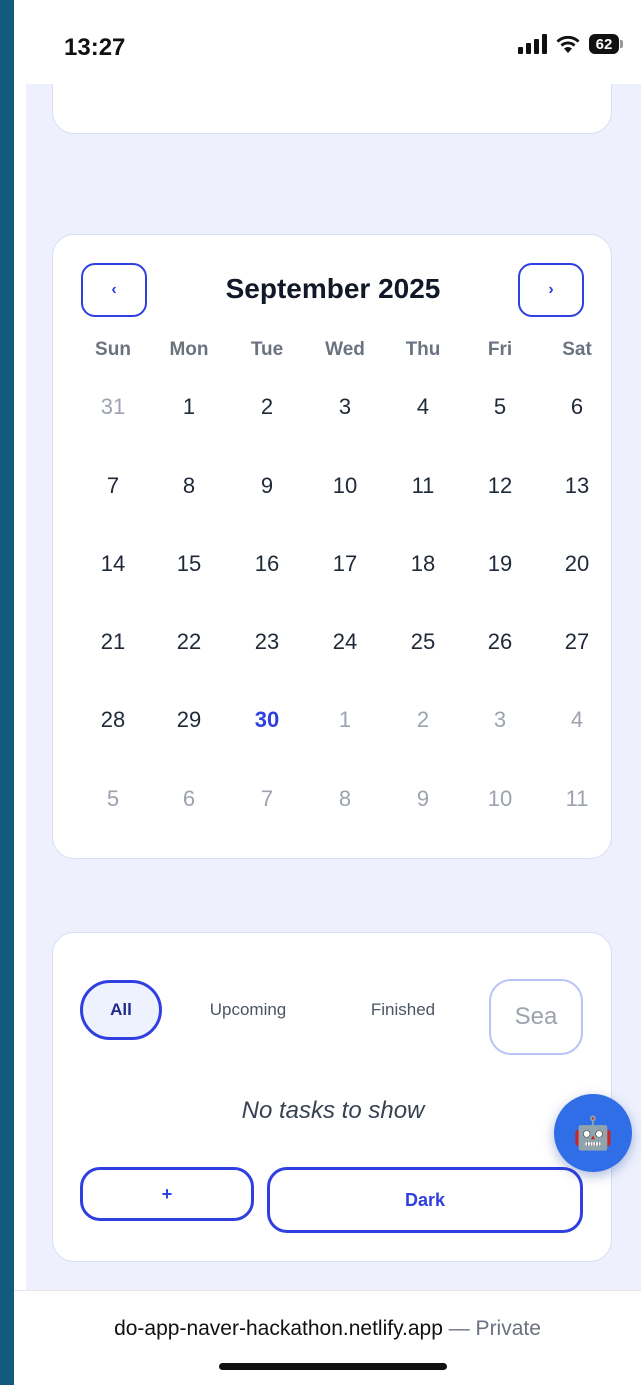 This screenshot has height=1385, width=641. I want to click on cellular-signal-icon, so click(532, 44).